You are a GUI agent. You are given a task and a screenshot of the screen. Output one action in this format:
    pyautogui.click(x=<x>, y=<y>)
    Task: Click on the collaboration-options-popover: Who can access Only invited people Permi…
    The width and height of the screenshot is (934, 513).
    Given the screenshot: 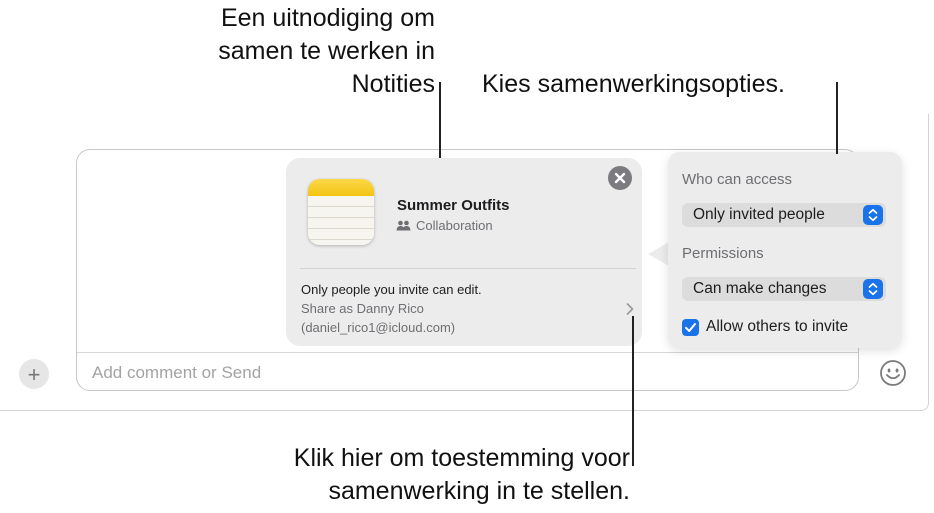 What is the action you would take?
    pyautogui.click(x=785, y=250)
    